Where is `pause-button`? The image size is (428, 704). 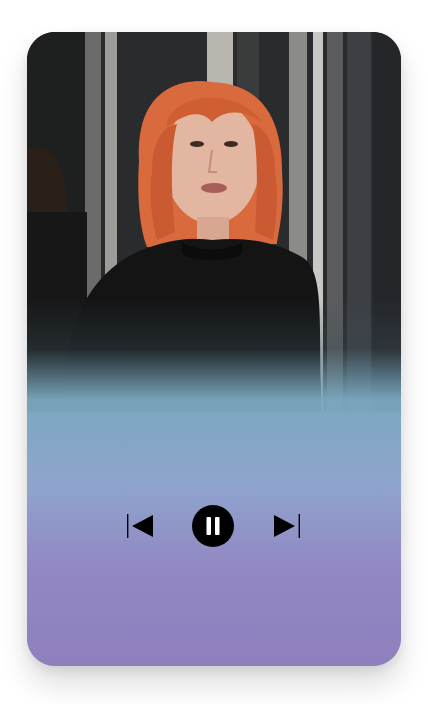
pause-button is located at coordinates (213, 526).